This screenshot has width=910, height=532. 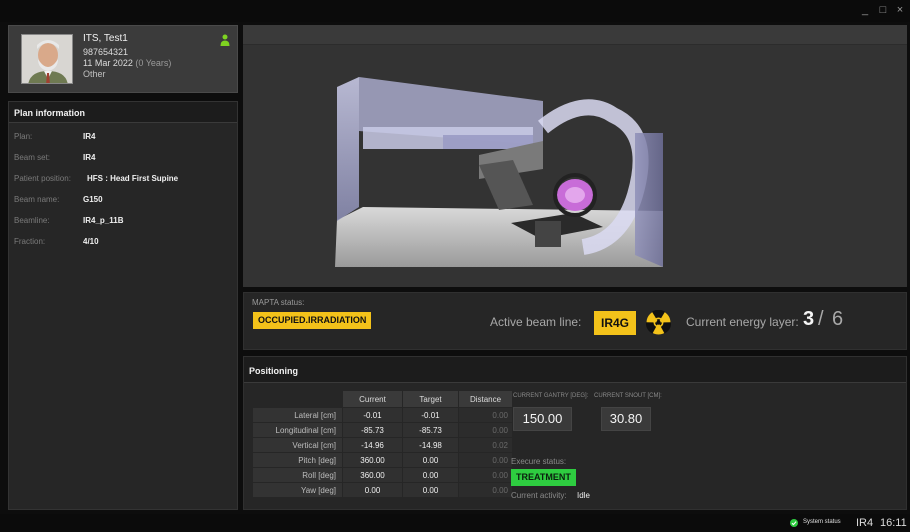 I want to click on column-header-distance: Distance, so click(x=485, y=399).